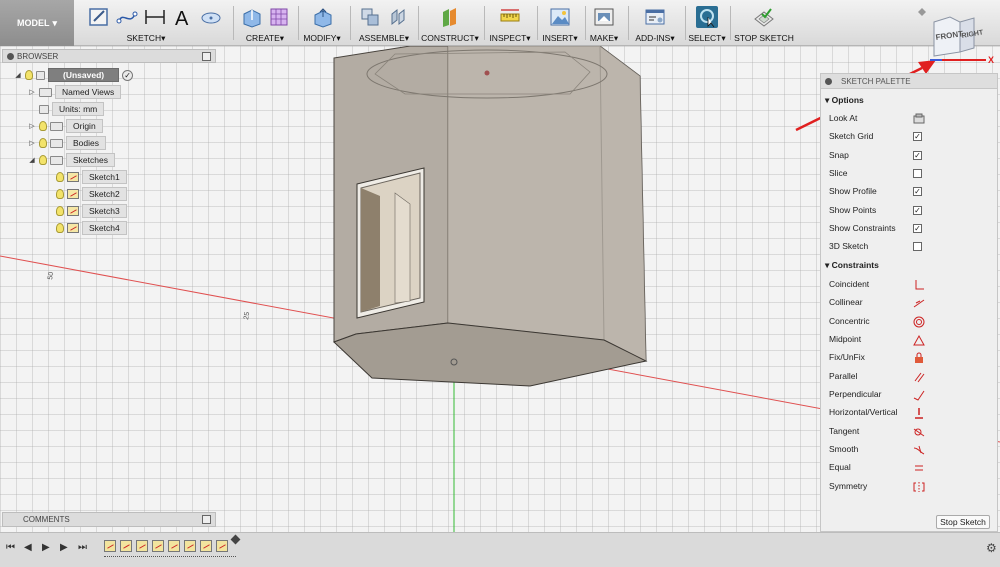 The height and width of the screenshot is (567, 1000). What do you see at coordinates (560, 17) in the screenshot?
I see `insert-image-icon` at bounding box center [560, 17].